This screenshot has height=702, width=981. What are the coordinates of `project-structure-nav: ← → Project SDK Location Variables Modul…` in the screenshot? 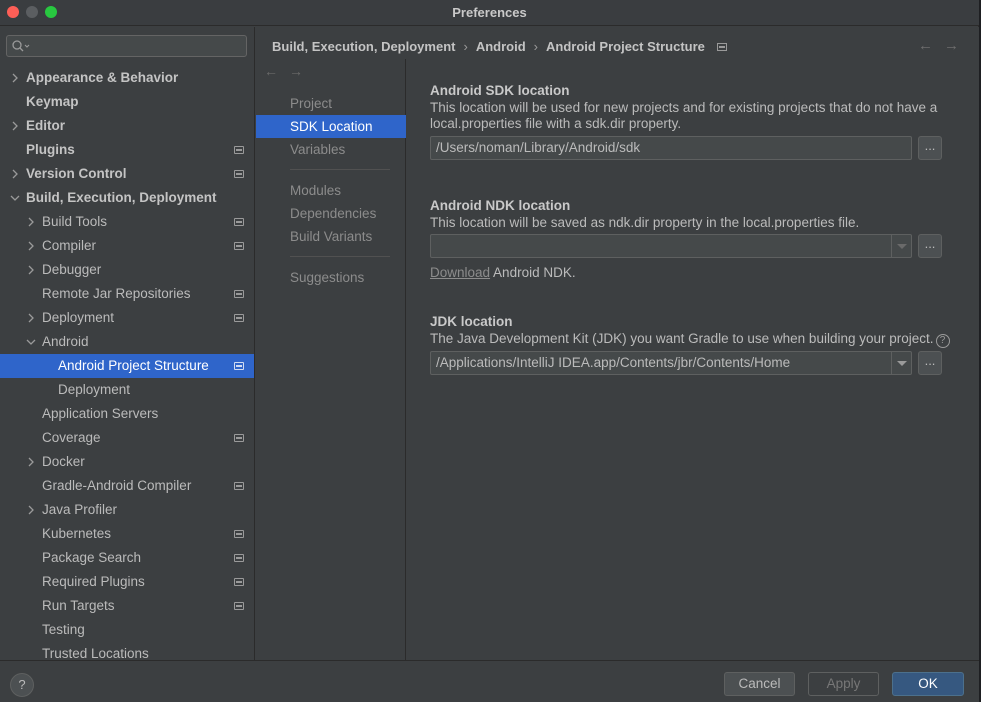 It's located at (331, 359).